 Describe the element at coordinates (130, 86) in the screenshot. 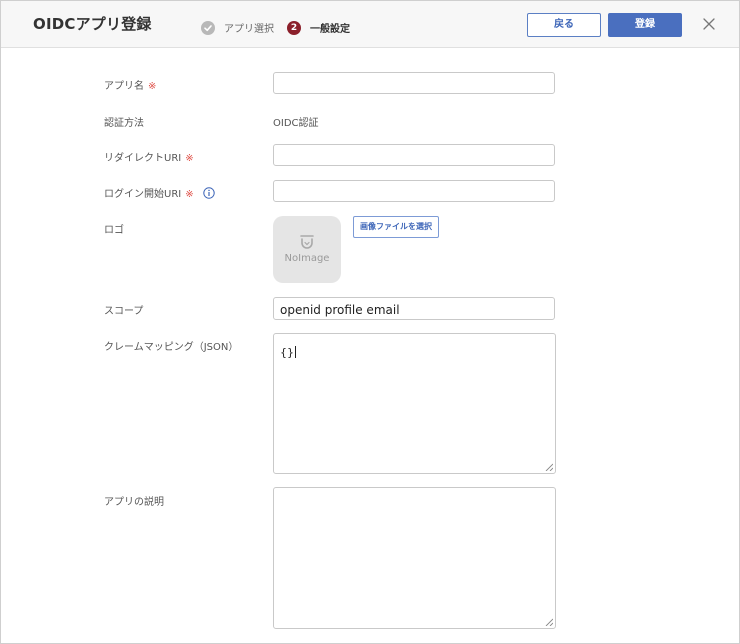

I see `app-name-label: アプリ名 ※` at that location.